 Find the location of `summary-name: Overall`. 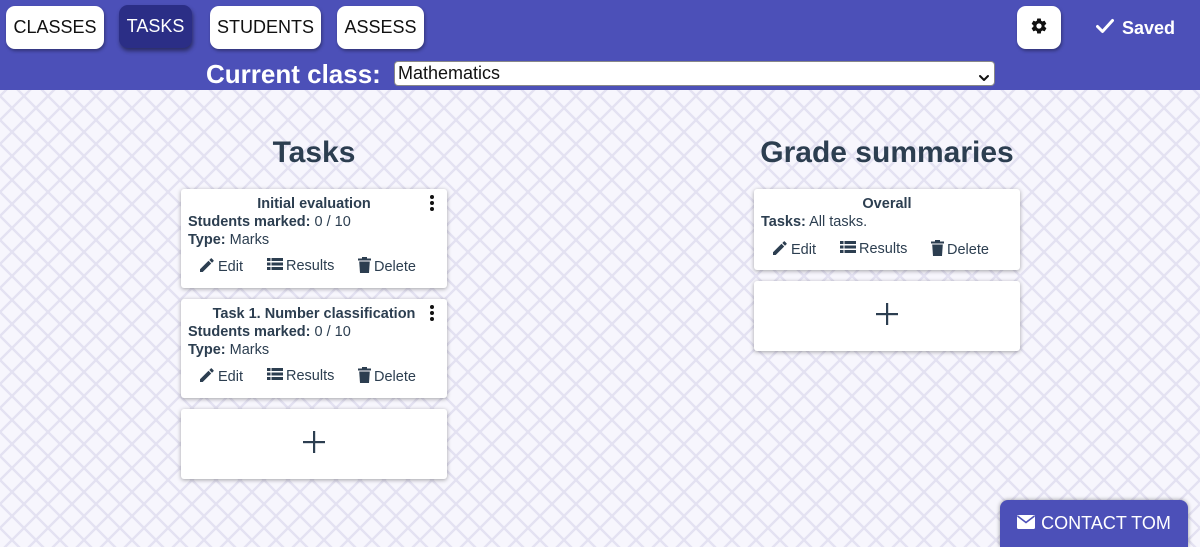

summary-name: Overall is located at coordinates (887, 204).